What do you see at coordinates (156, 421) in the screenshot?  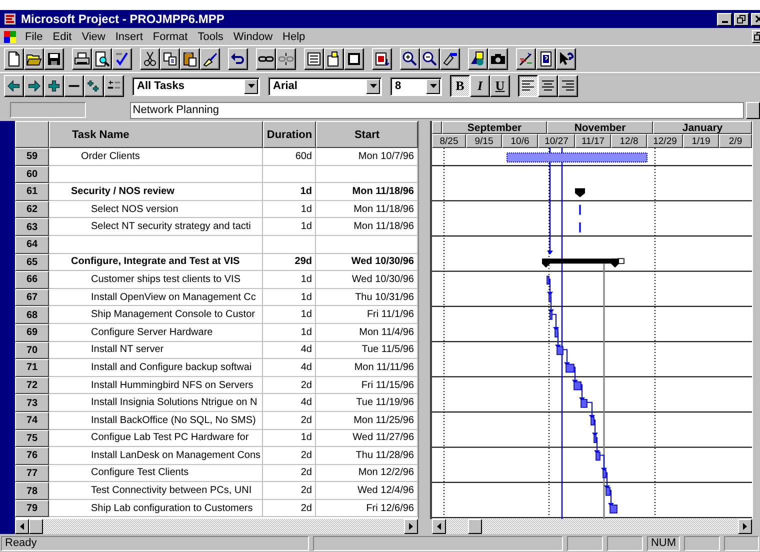 I see `table-cell: Install BackOffice (No SQL, No SMS)` at bounding box center [156, 421].